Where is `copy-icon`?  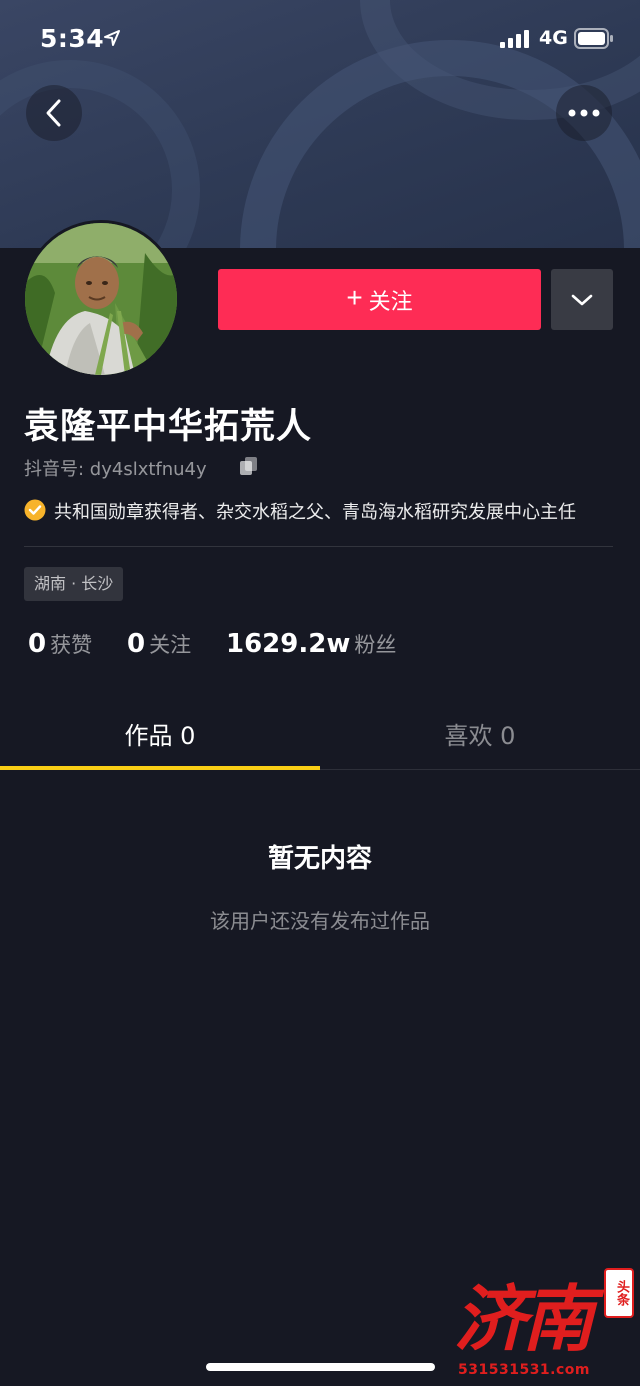
copy-icon is located at coordinates (249, 466).